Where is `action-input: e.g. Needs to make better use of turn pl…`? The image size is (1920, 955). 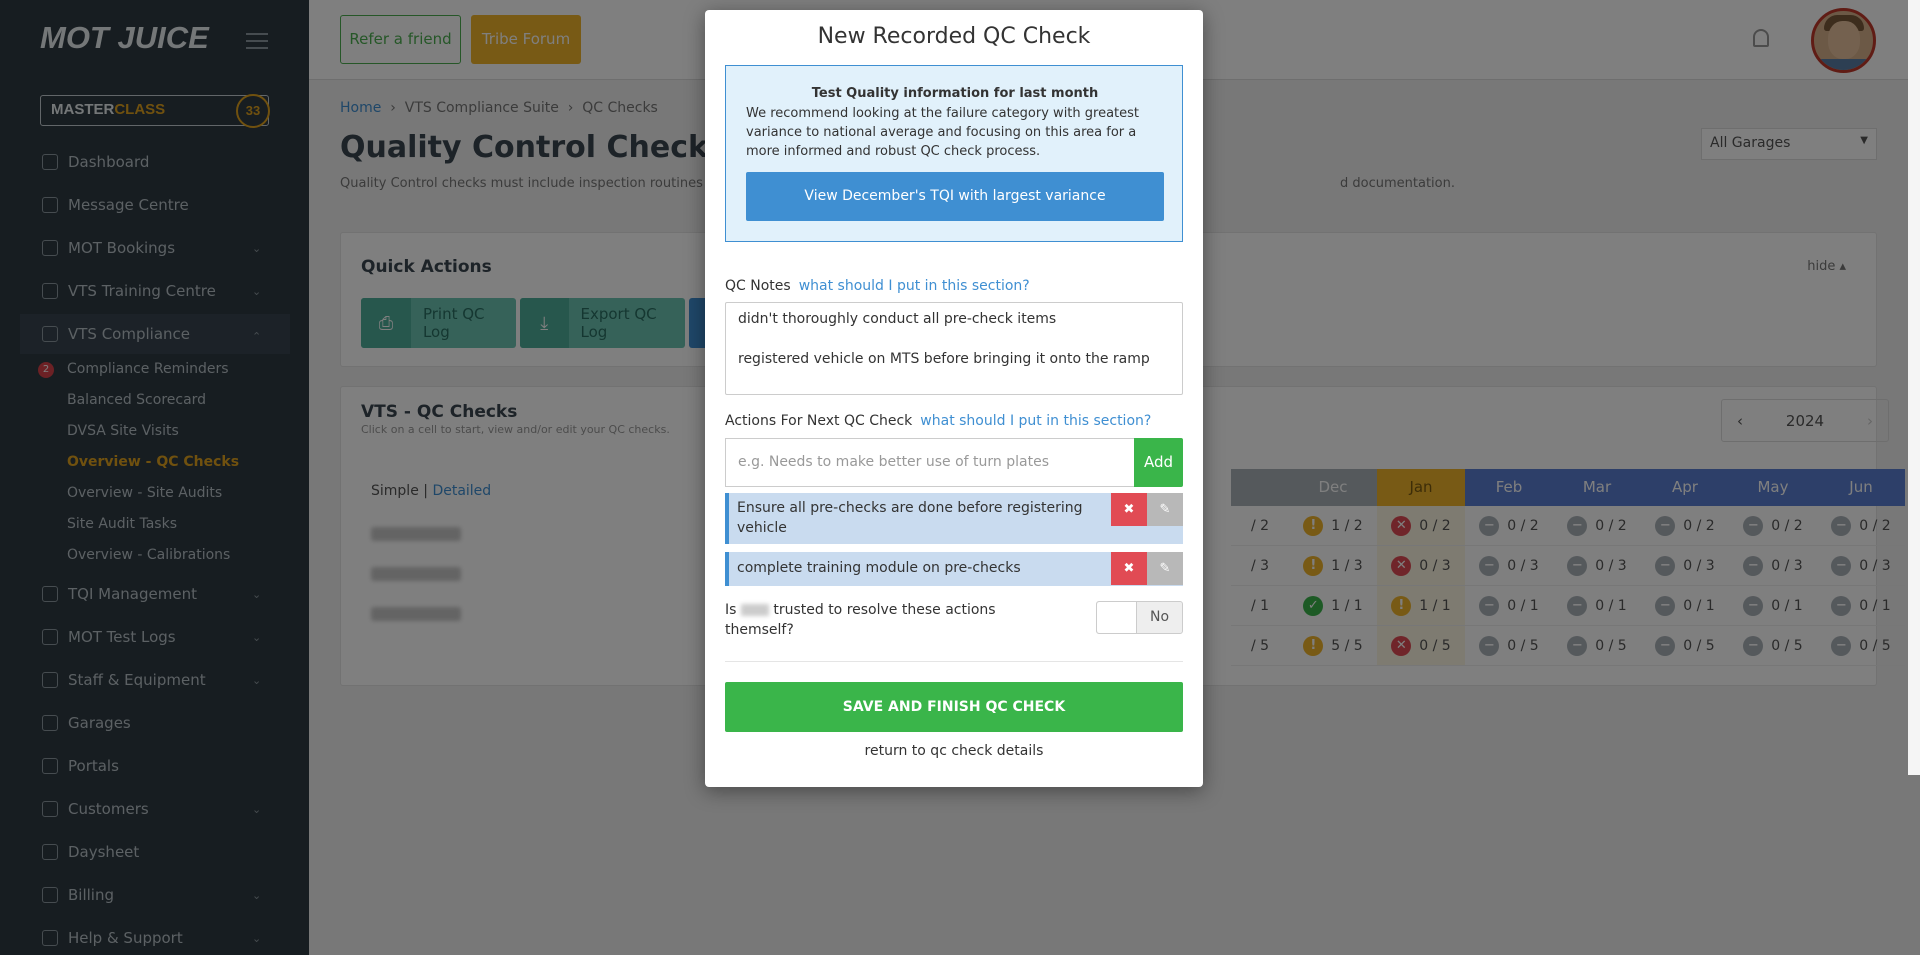
action-input: e.g. Needs to make better use of turn pl… is located at coordinates (929, 462).